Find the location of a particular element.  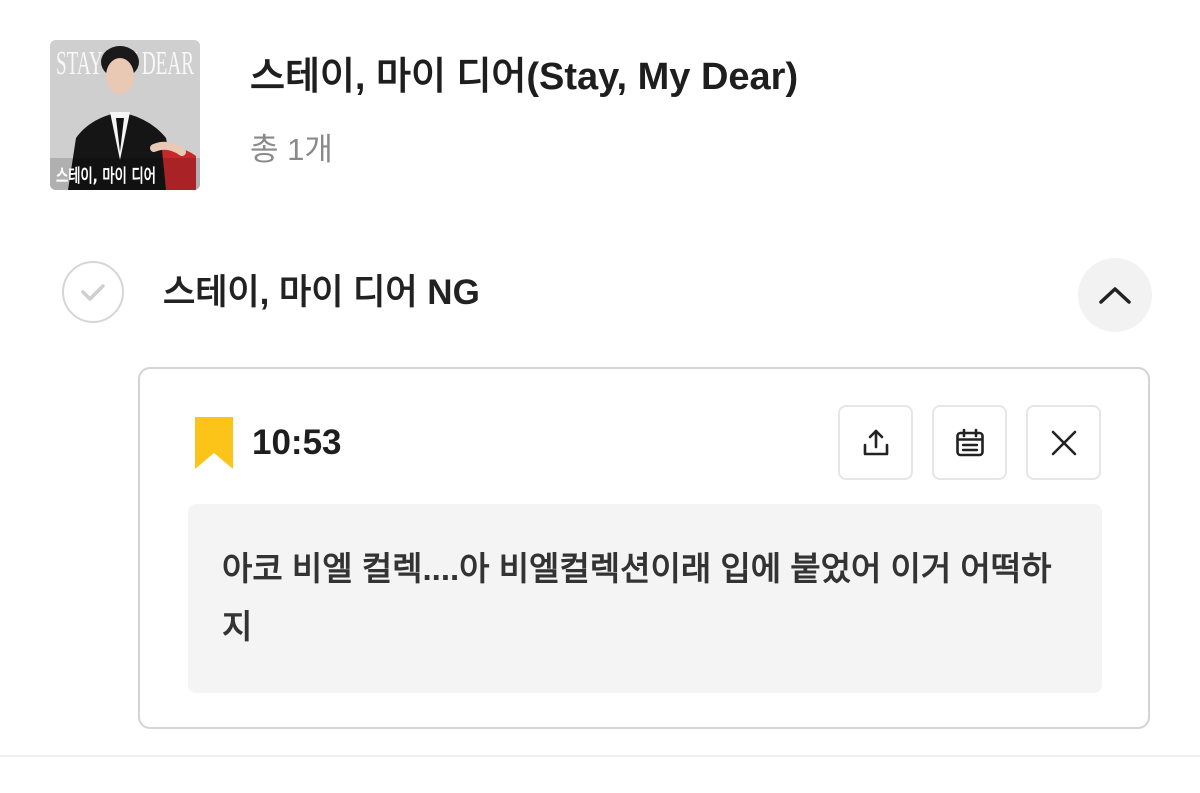

share-button is located at coordinates (875, 442).